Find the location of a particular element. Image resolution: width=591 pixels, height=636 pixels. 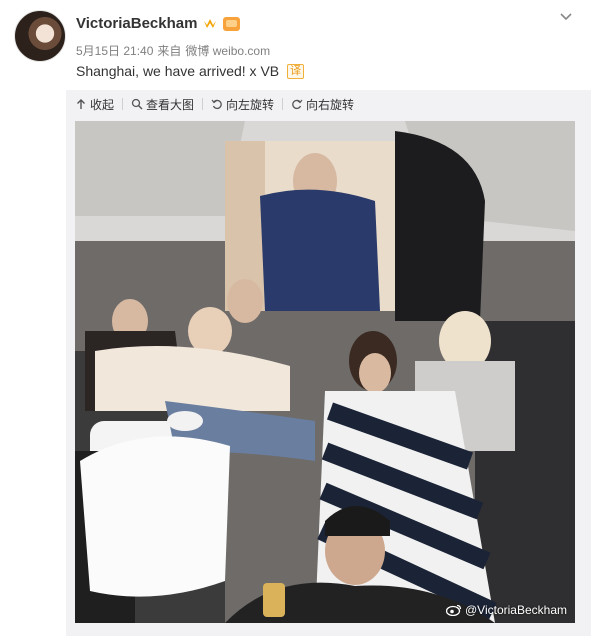

magnifier-icon is located at coordinates (137, 104).